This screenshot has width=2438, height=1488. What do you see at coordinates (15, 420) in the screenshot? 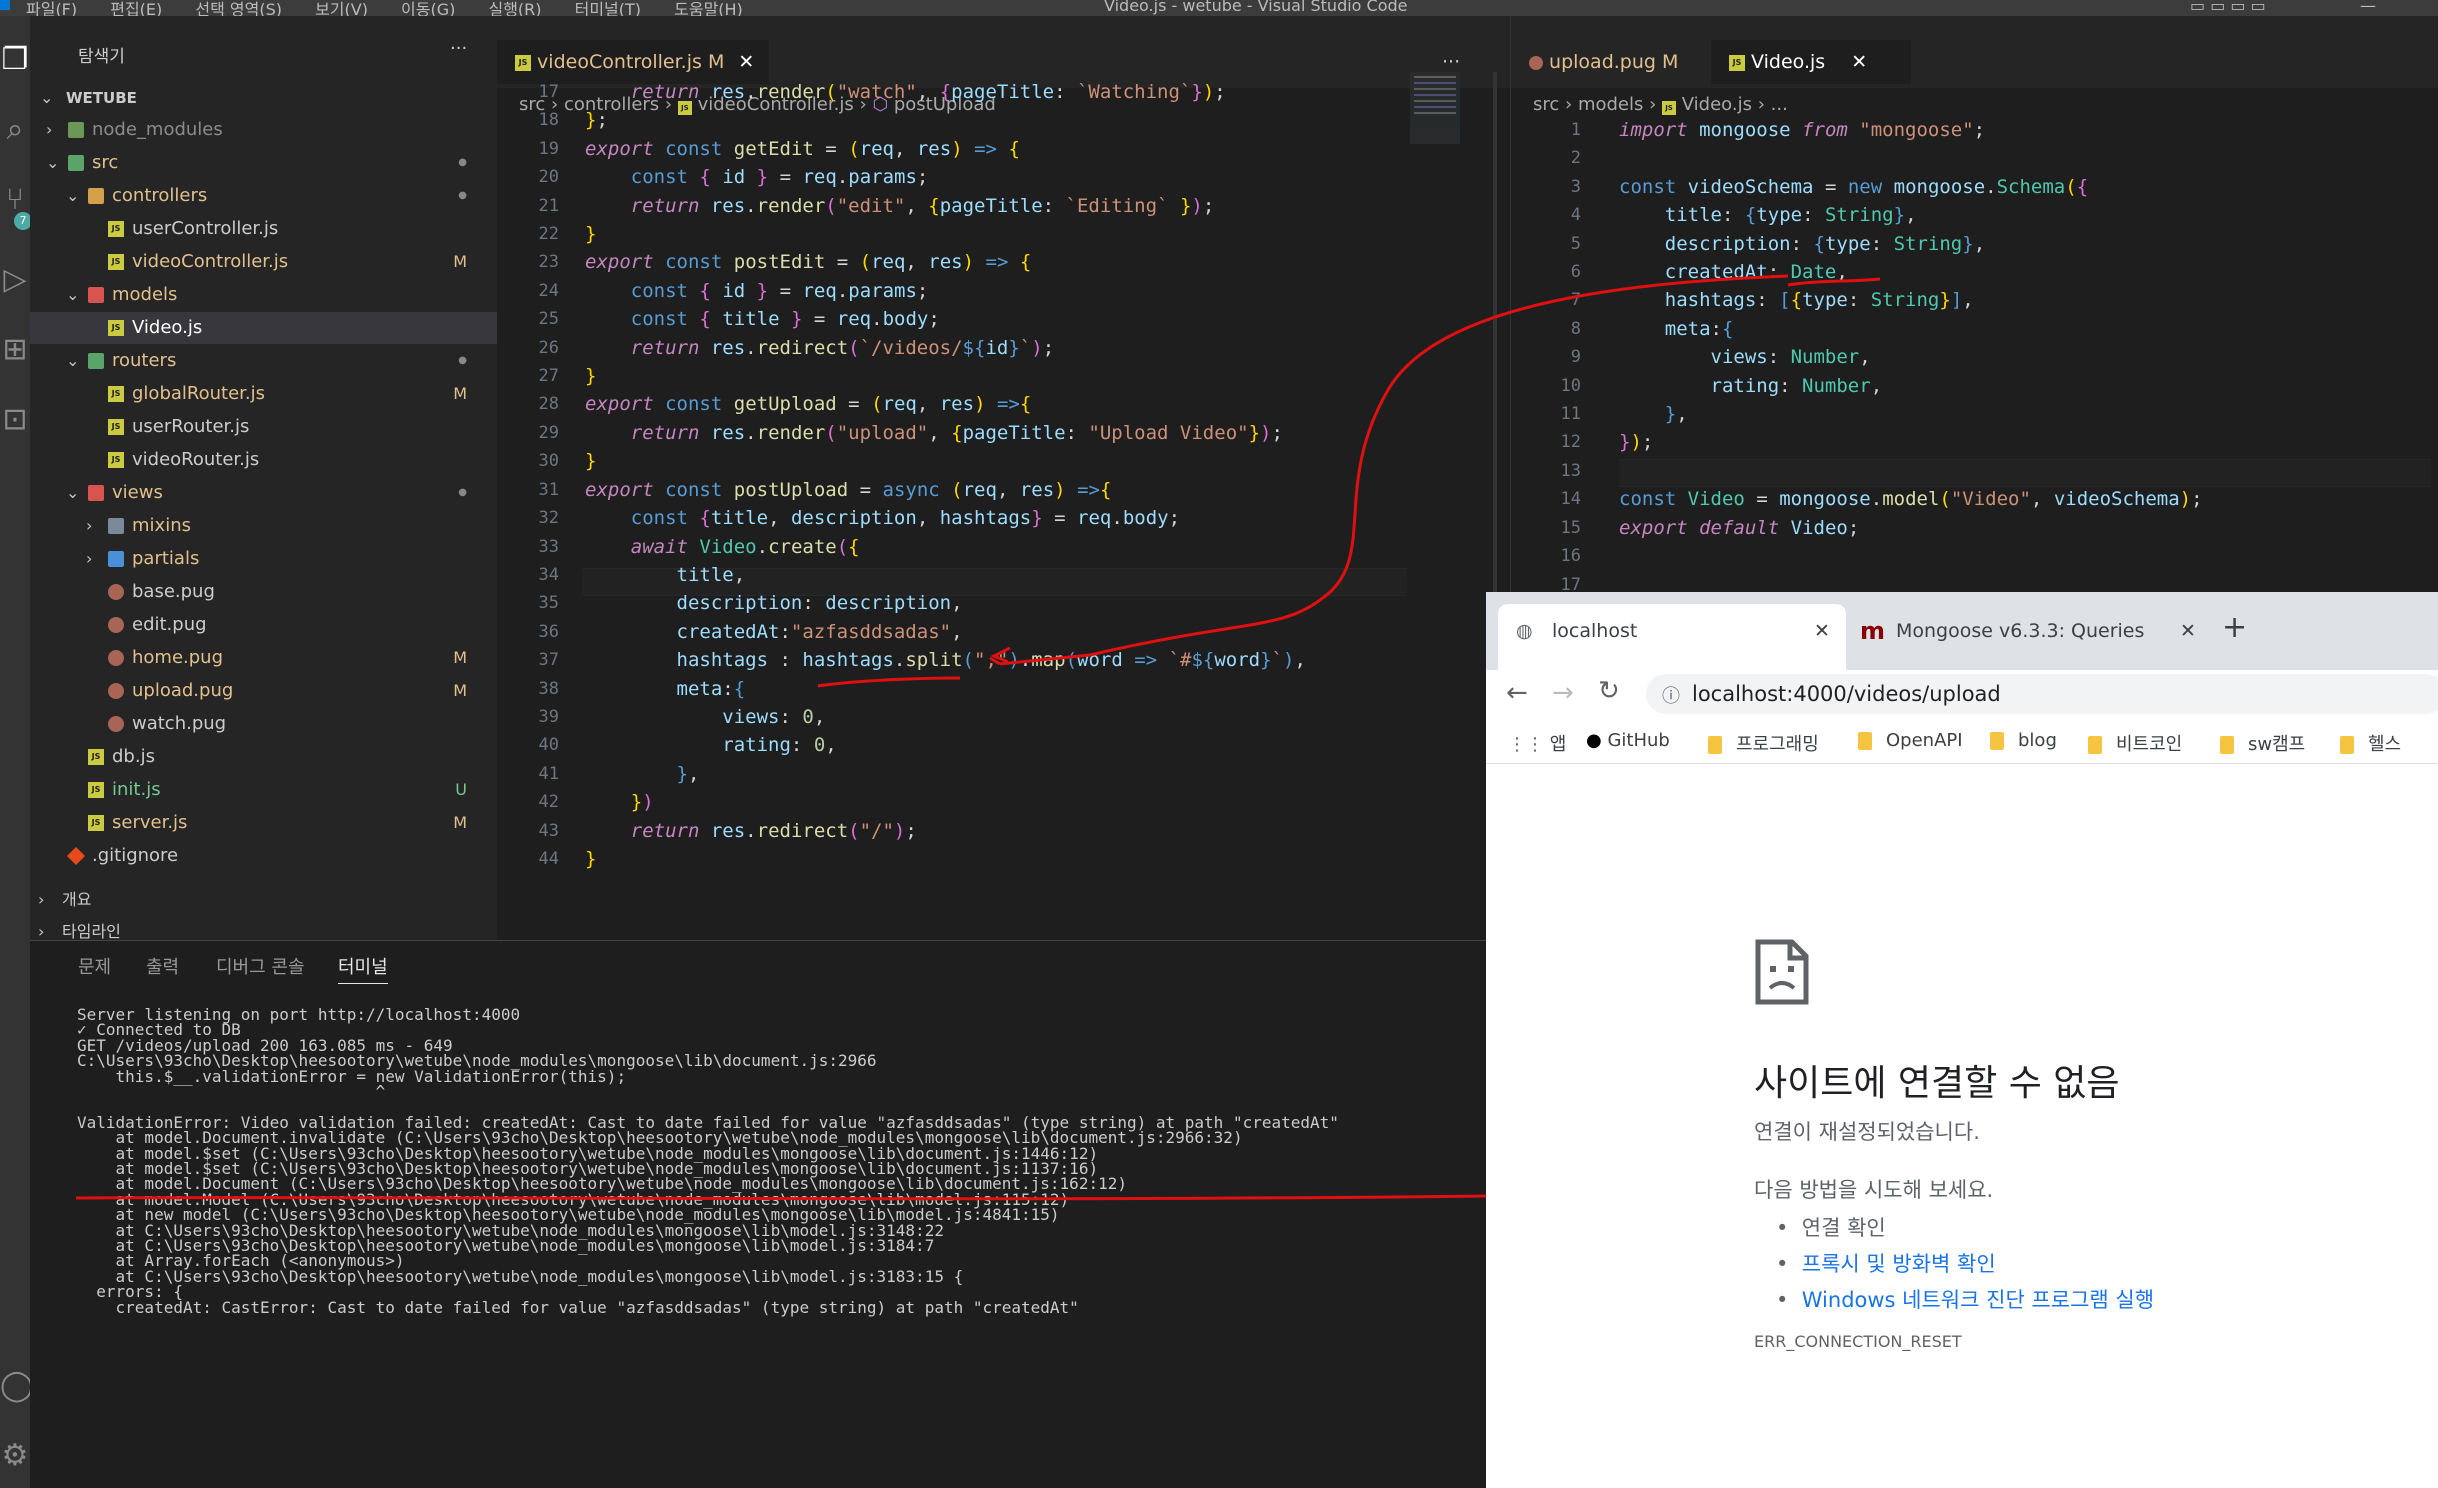
I see `remote-explorer-icon: ⊡` at bounding box center [15, 420].